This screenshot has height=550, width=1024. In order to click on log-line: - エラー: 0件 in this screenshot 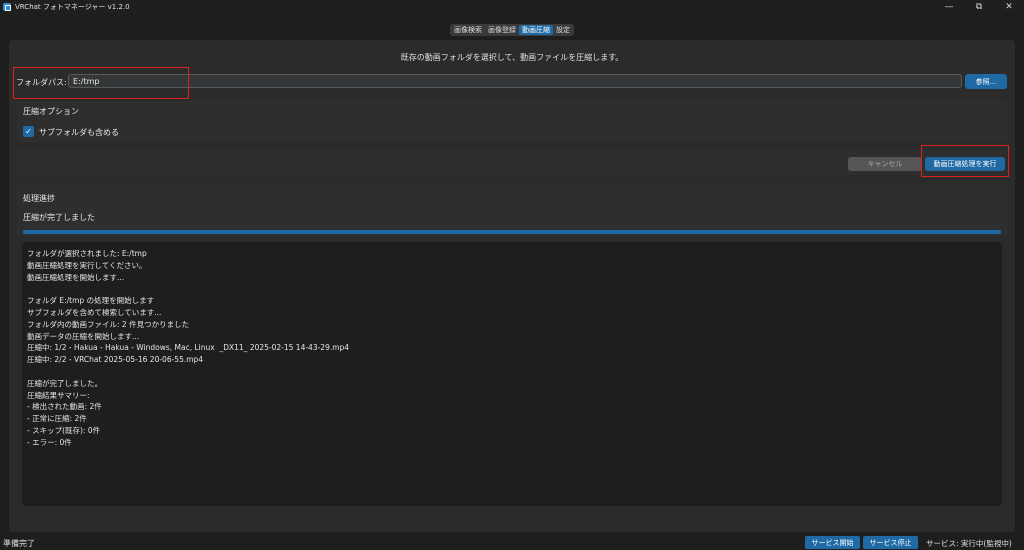, I will do `click(49, 442)`.